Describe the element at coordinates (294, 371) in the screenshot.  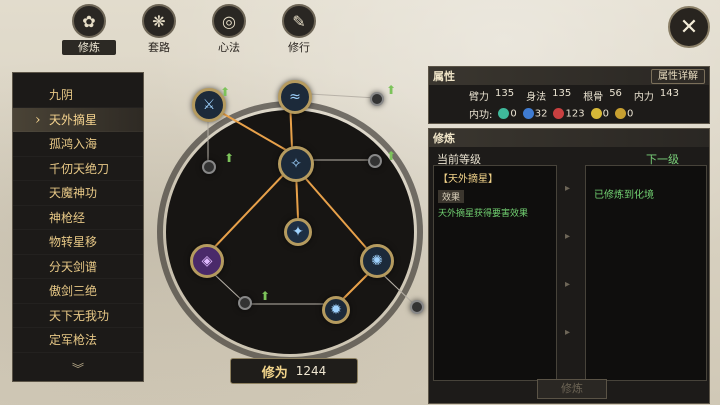
I see `xiuwei-display: 修为 1244` at that location.